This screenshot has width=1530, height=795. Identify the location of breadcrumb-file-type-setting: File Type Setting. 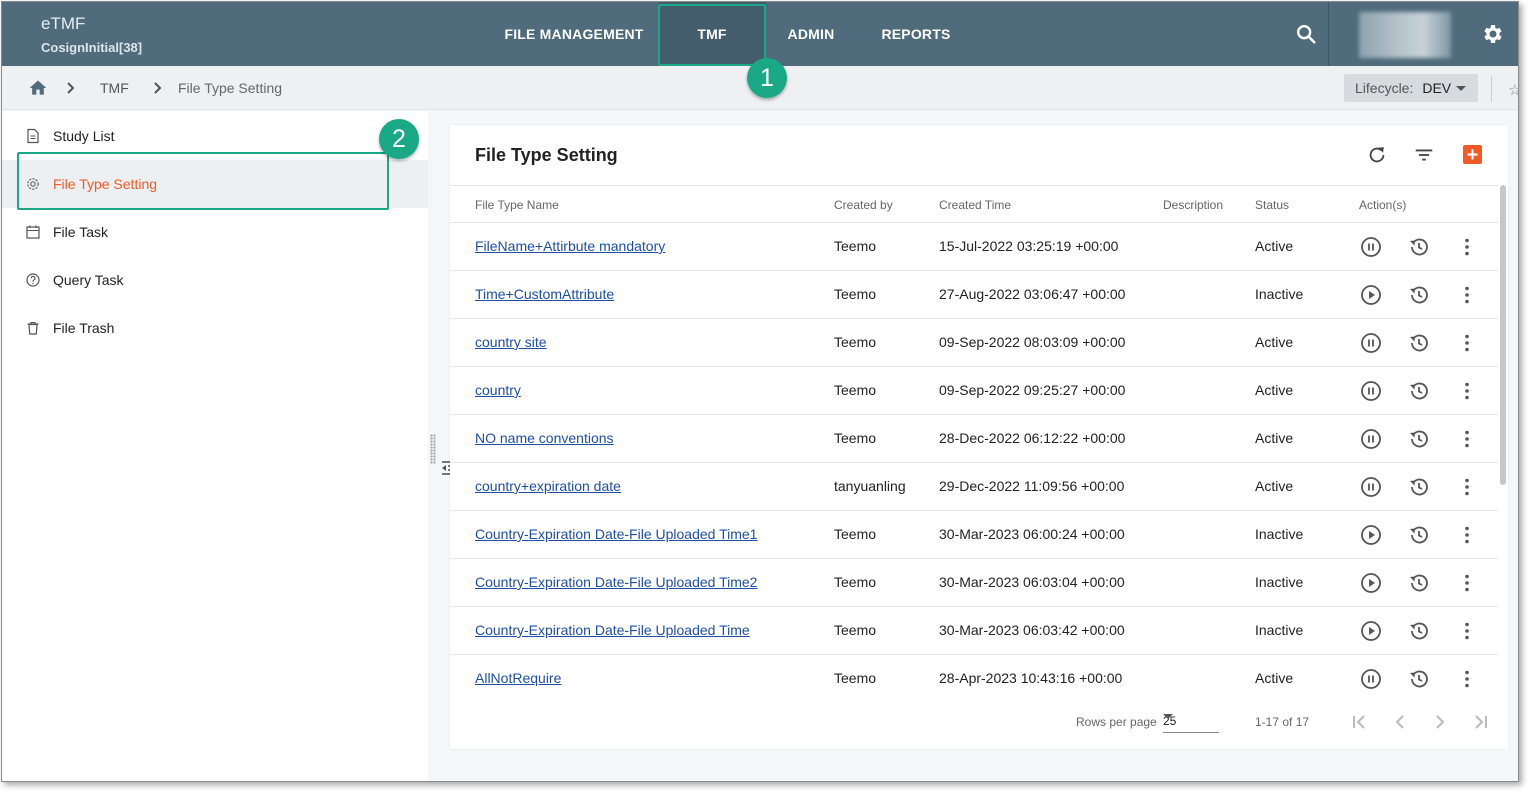
(230, 88).